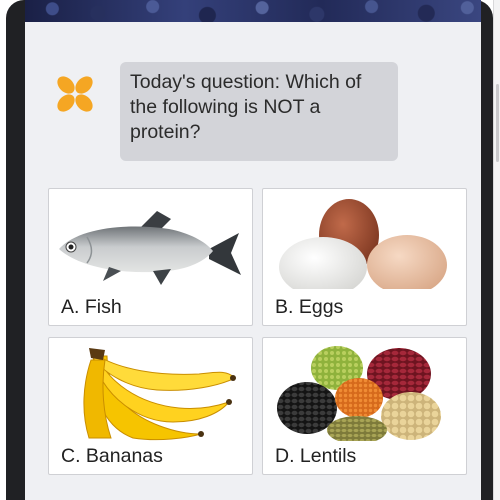 Image resolution: width=500 pixels, height=500 pixels. What do you see at coordinates (112, 456) in the screenshot?
I see `option-label: C. Bananas` at bounding box center [112, 456].